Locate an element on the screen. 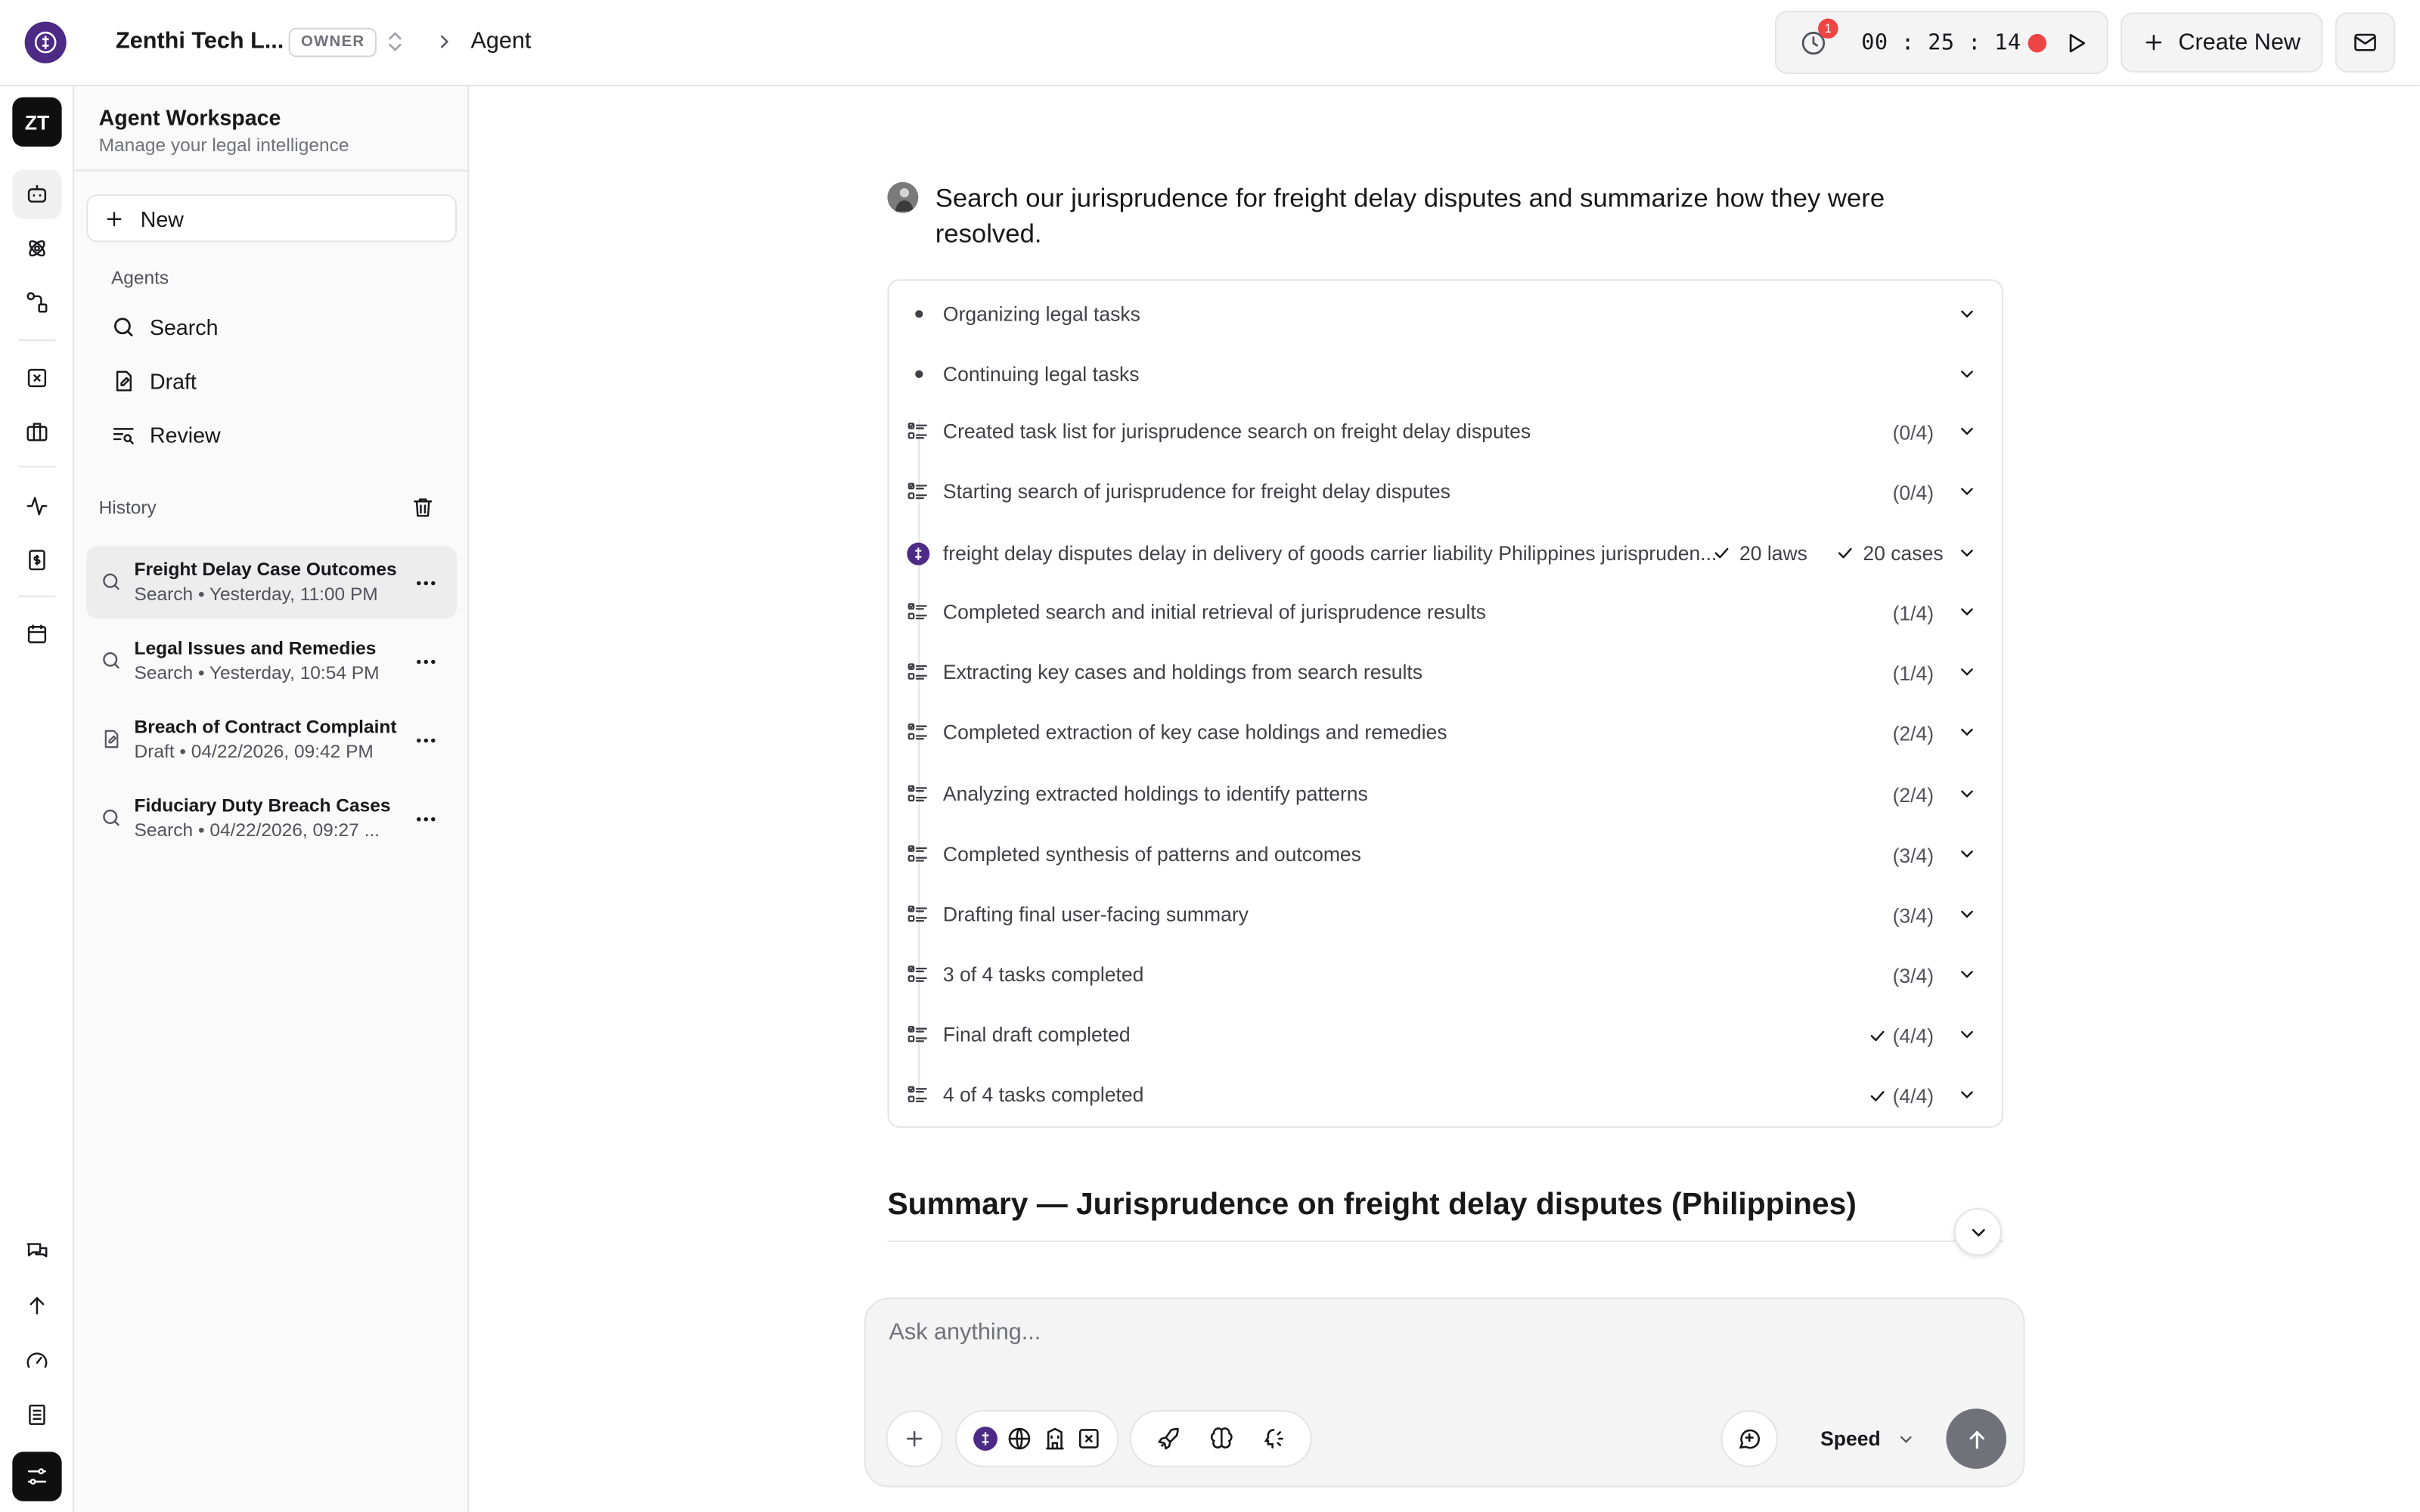  notification-badge: 1 is located at coordinates (1828, 28).